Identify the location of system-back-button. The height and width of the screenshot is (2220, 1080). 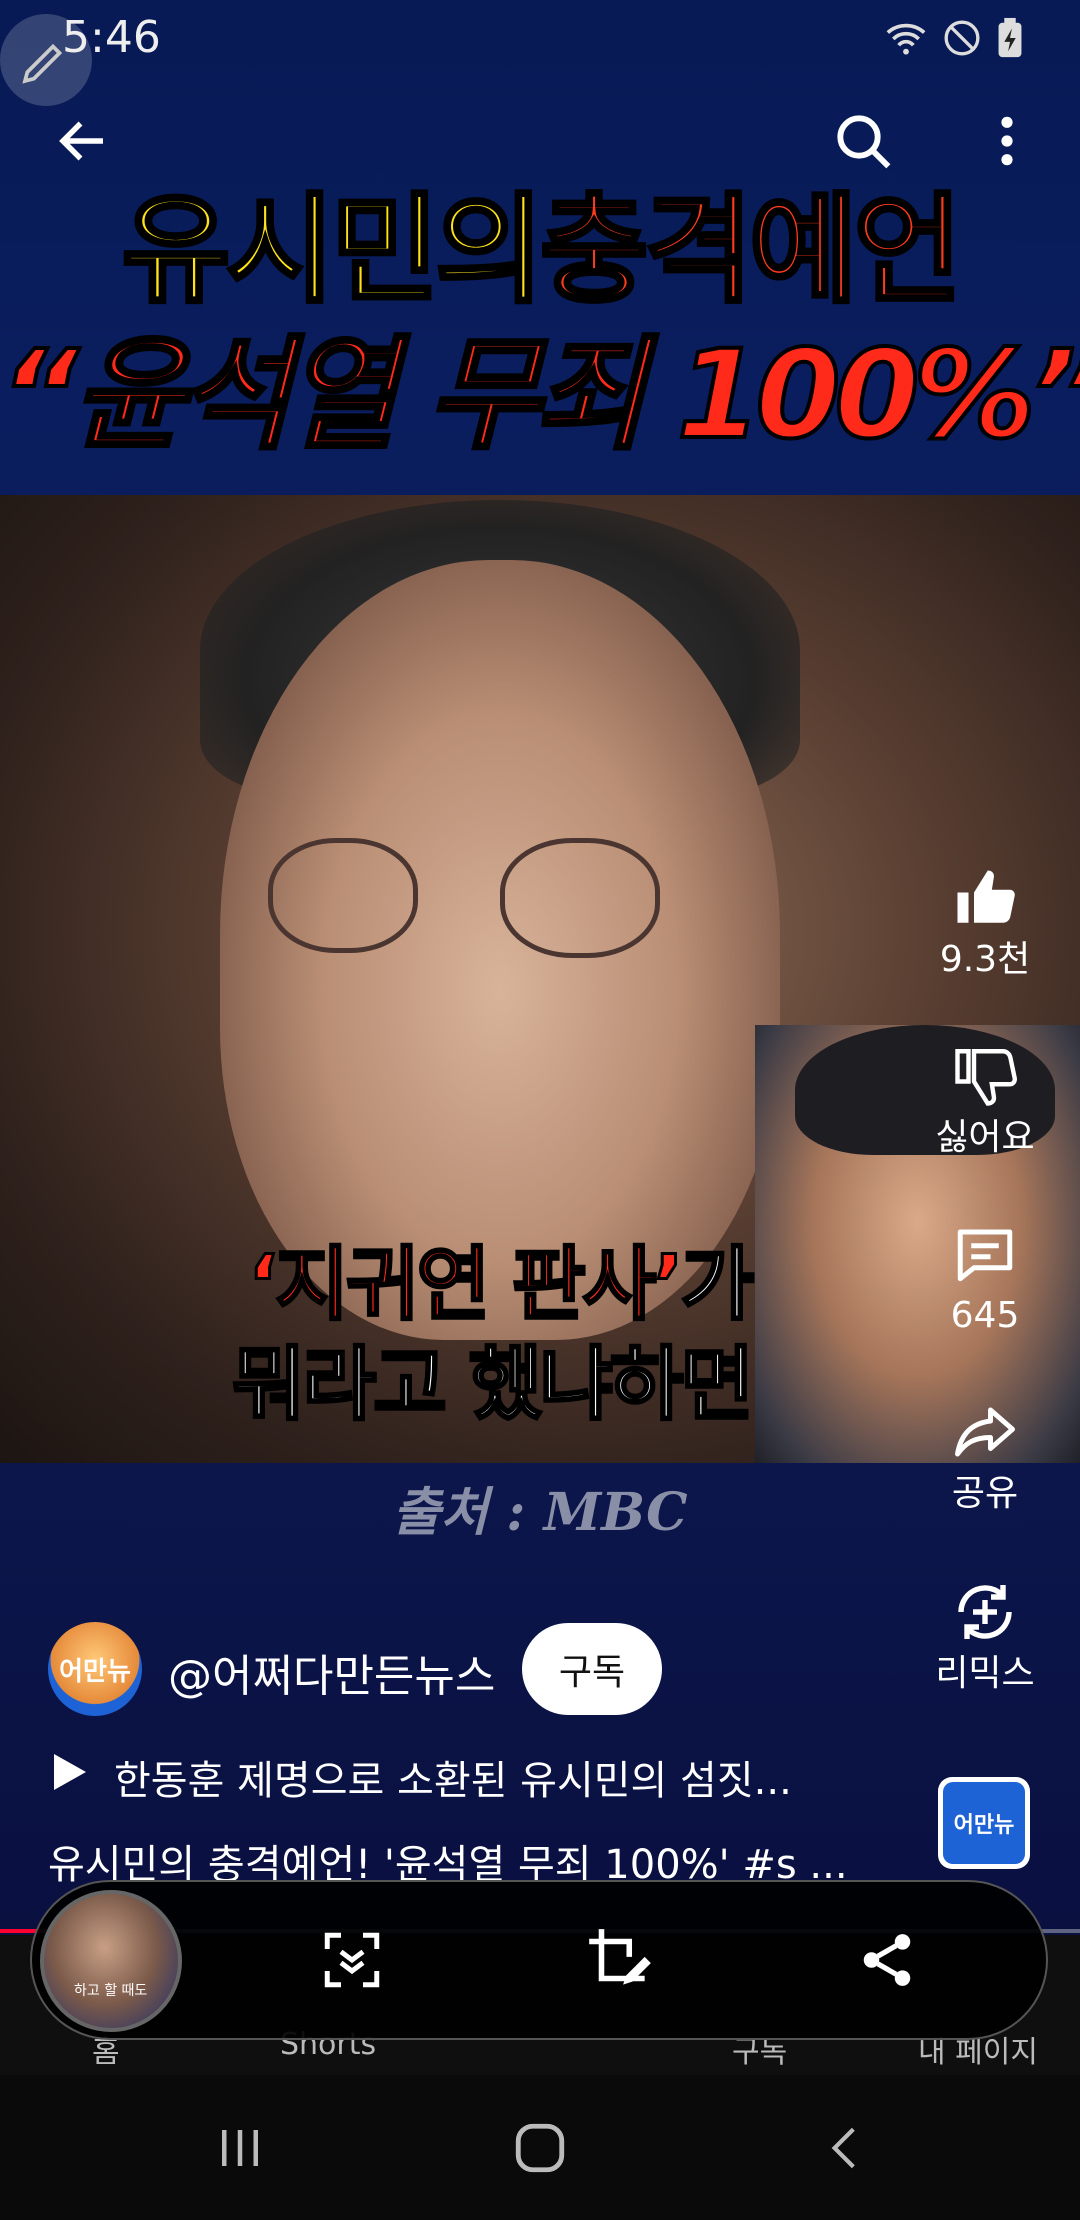
(845, 2150).